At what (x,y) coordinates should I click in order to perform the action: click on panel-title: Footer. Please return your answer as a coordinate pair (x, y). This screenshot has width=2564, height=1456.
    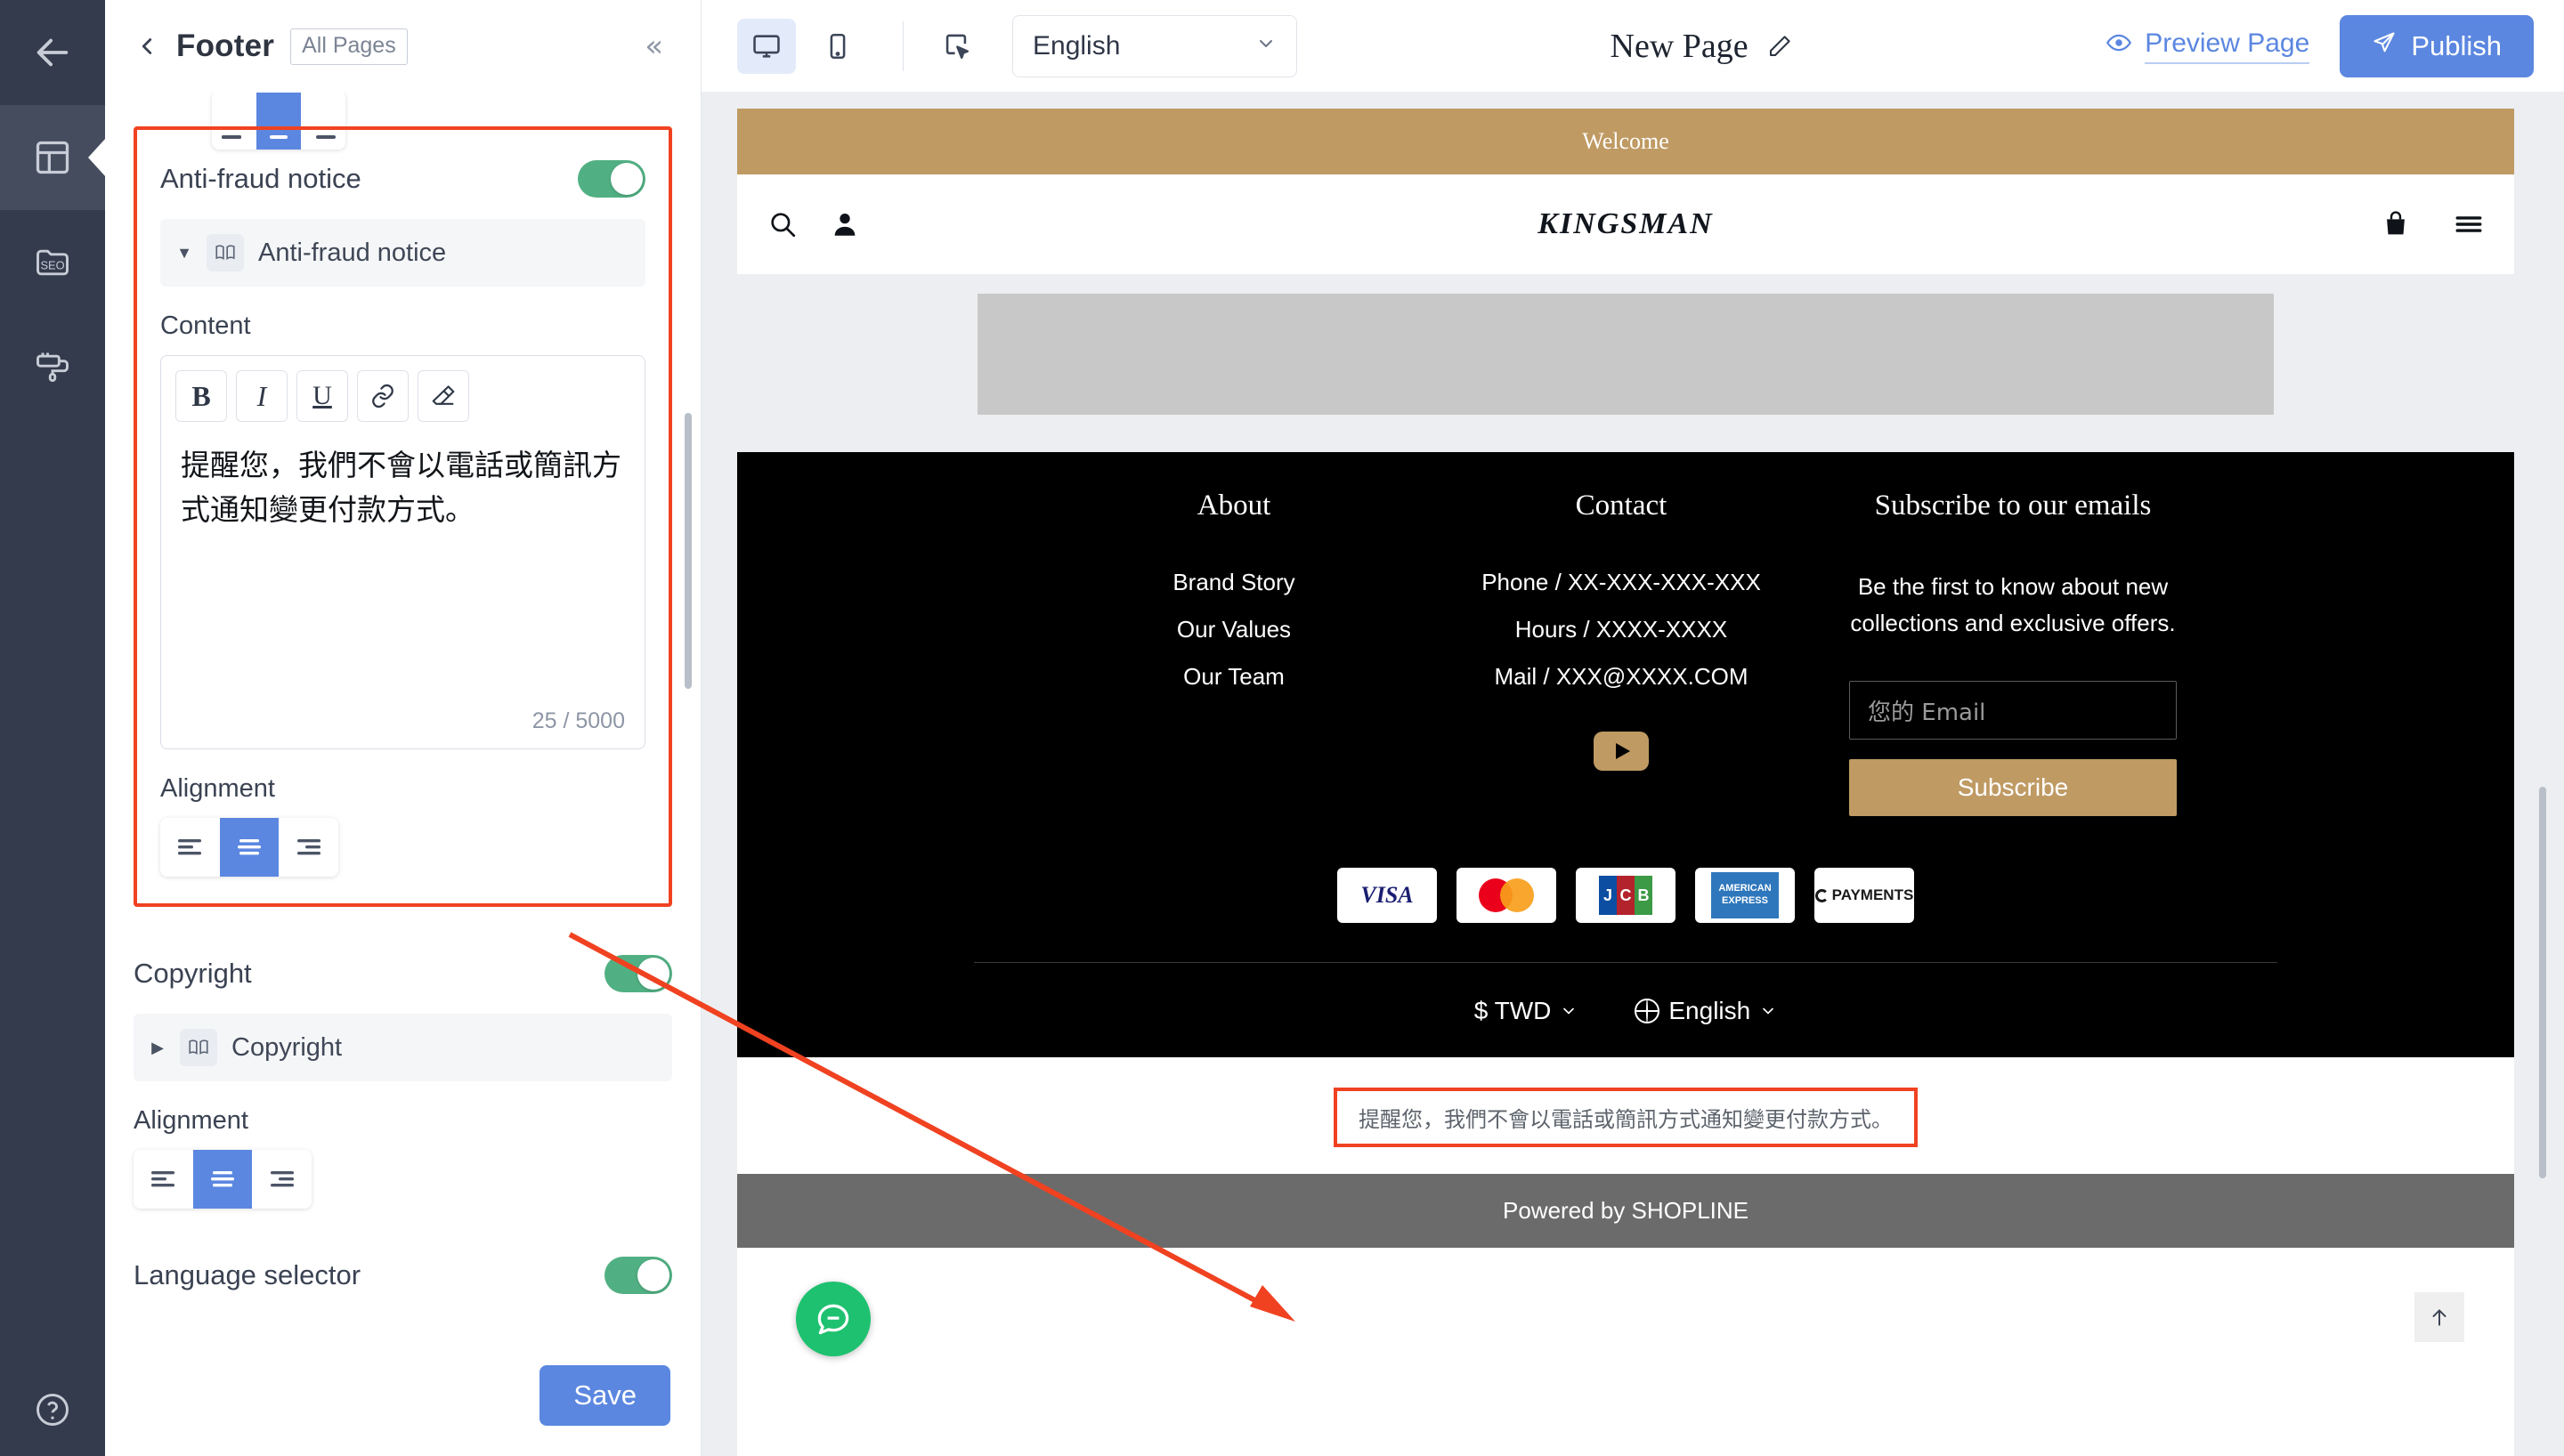
    Looking at the image, I should click on (225, 45).